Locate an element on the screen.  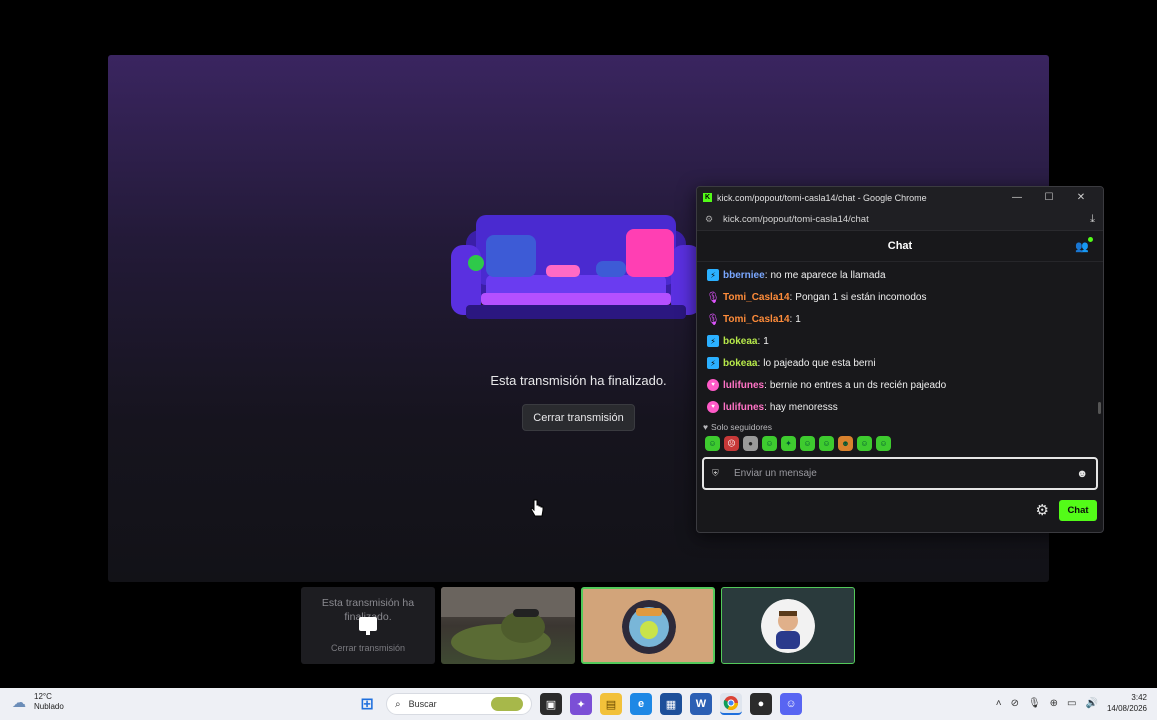
thumbnail-avatar-tennis is located at coordinates (648, 625).